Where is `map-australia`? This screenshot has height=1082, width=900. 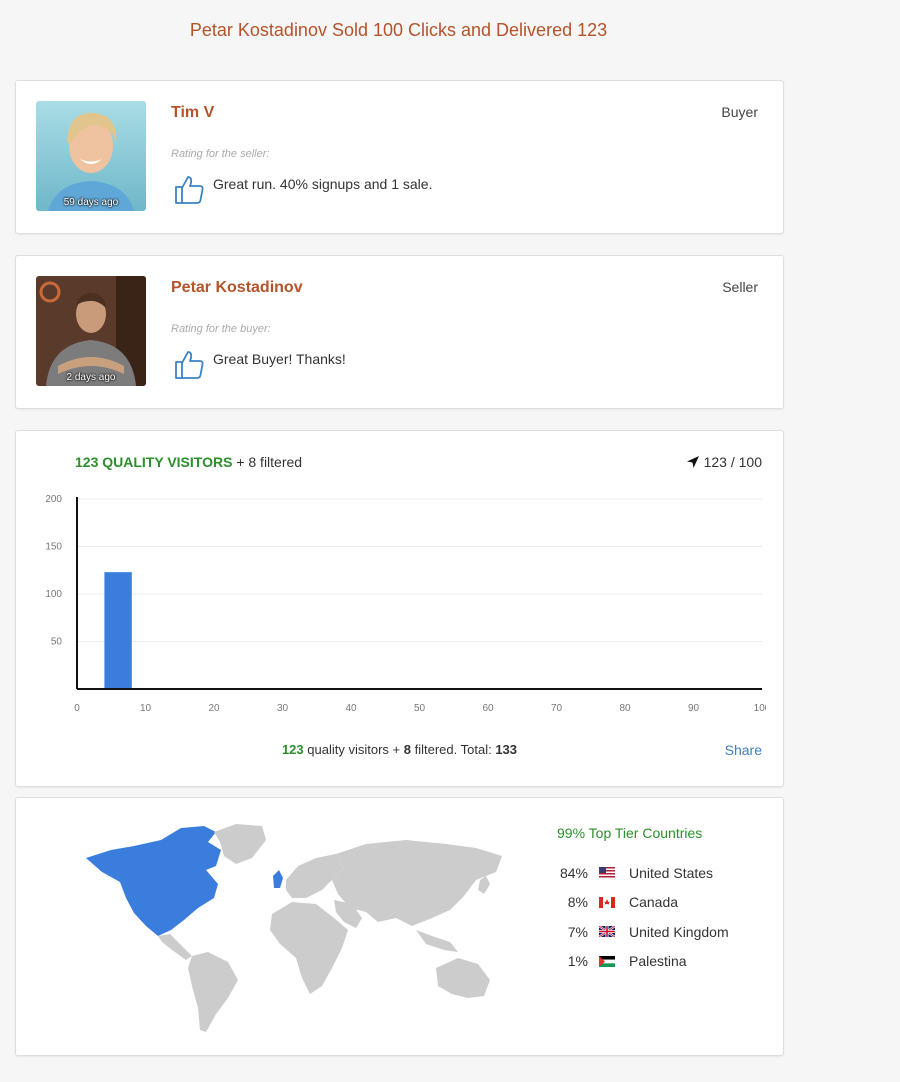 map-australia is located at coordinates (463, 978).